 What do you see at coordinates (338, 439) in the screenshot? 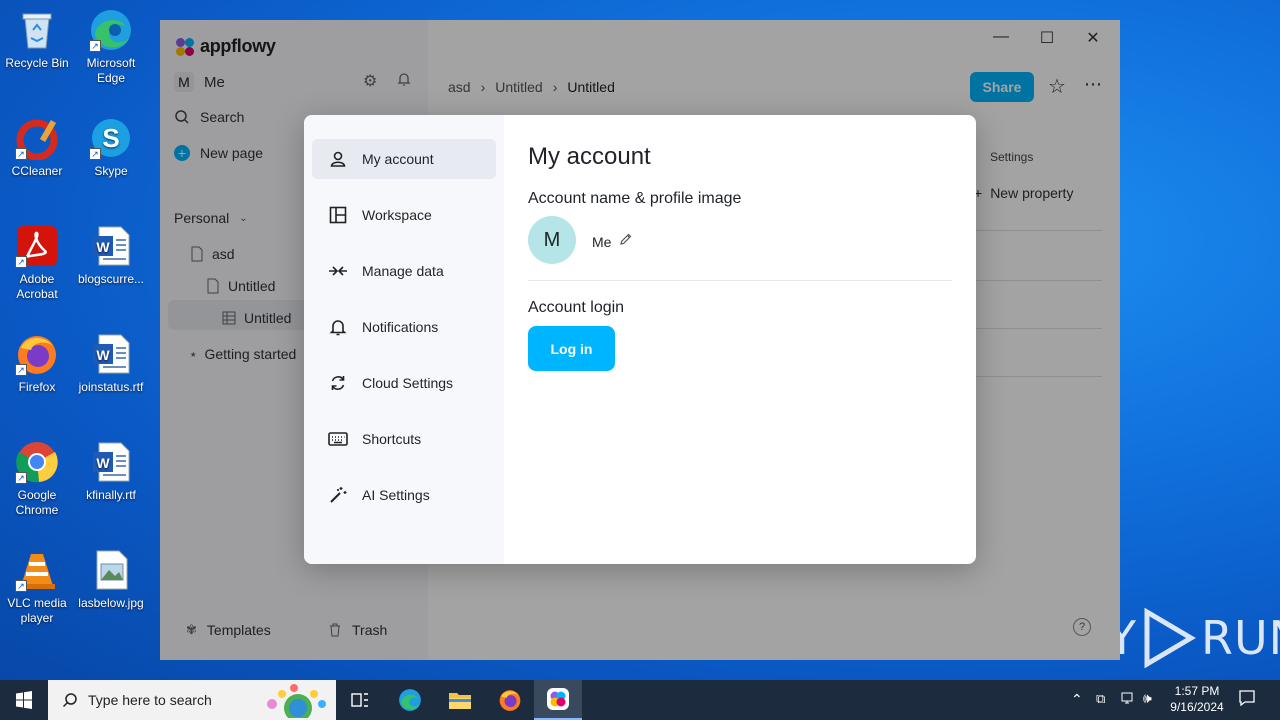
I see `keyboard-icon` at bounding box center [338, 439].